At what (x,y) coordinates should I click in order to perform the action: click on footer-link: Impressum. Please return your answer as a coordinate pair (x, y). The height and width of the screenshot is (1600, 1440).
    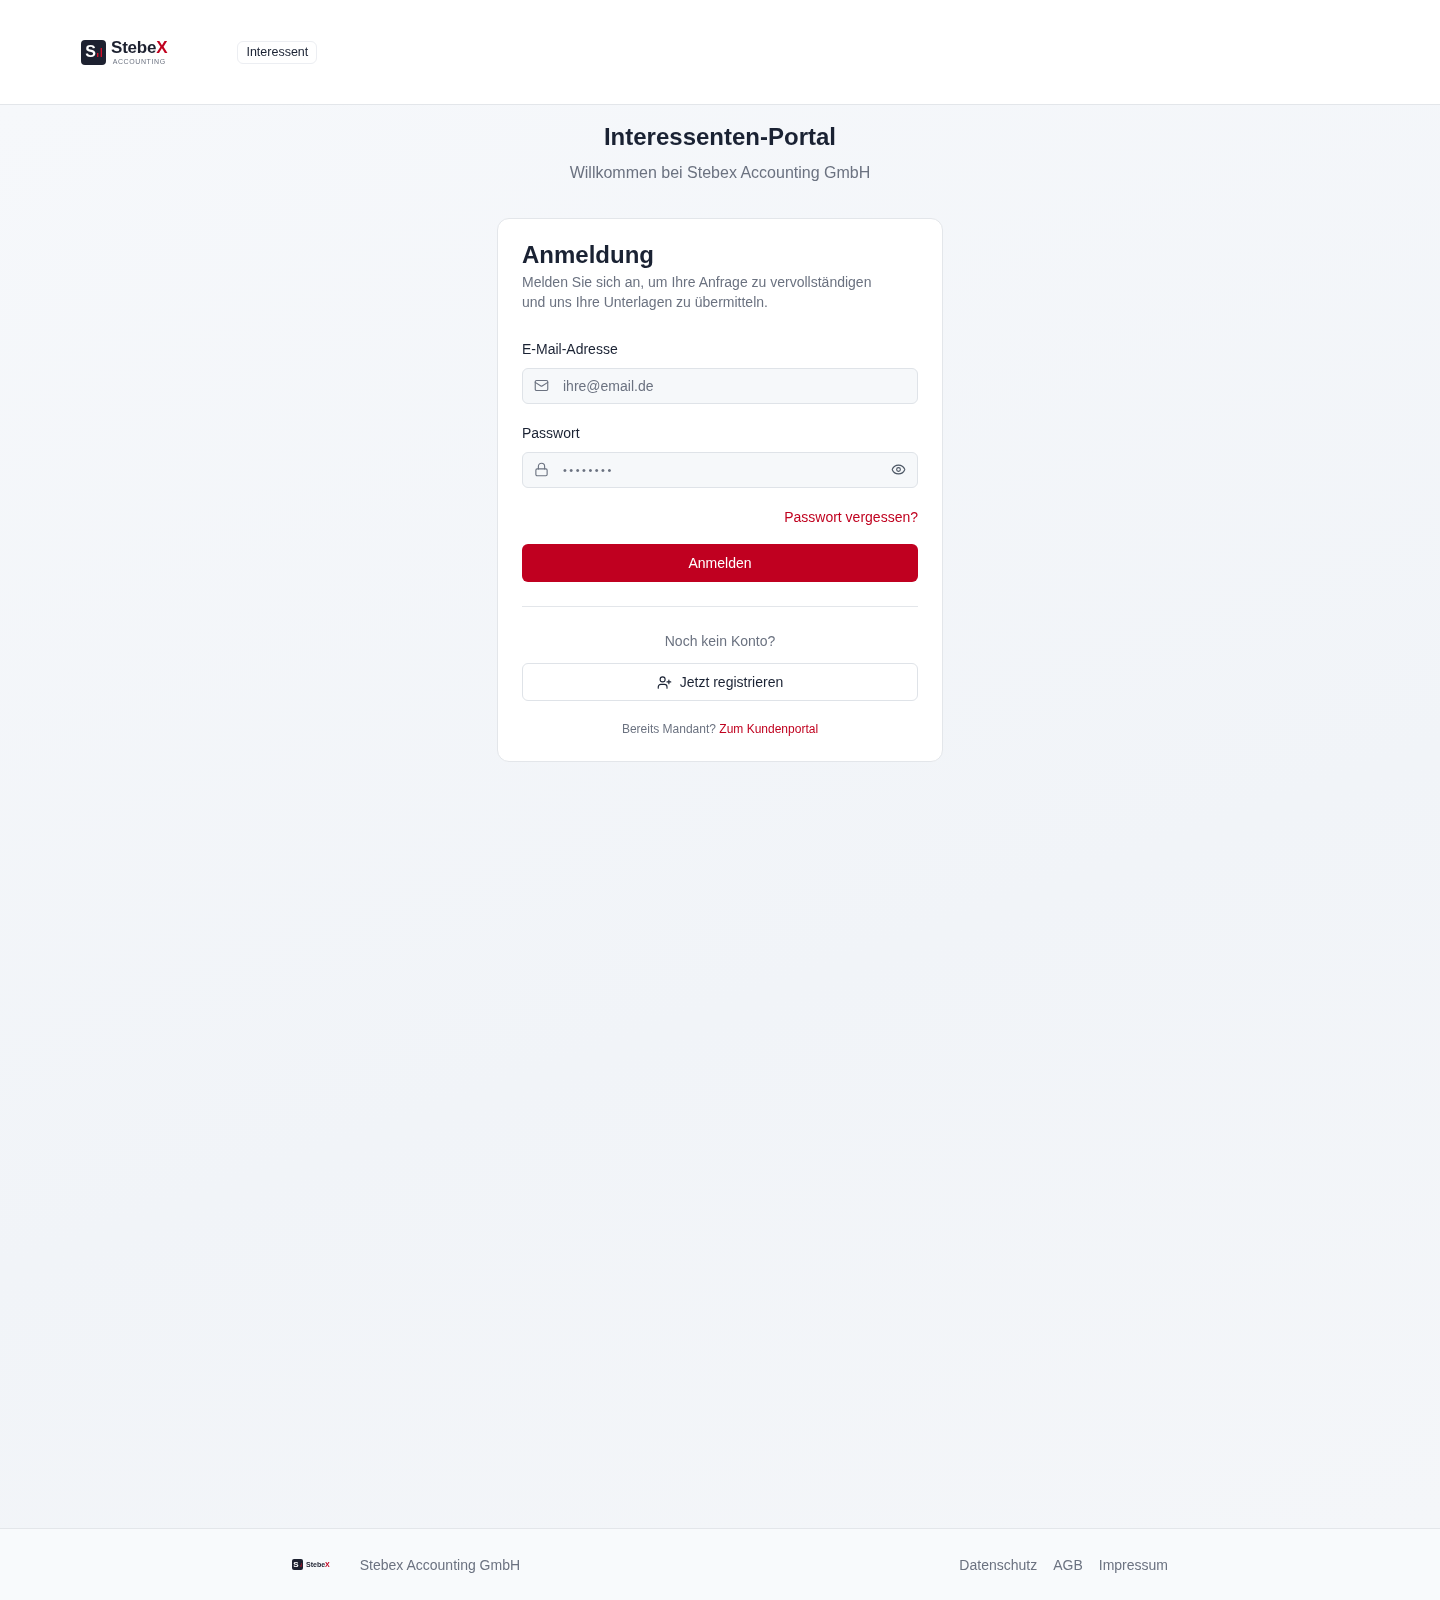
    Looking at the image, I should click on (1133, 1564).